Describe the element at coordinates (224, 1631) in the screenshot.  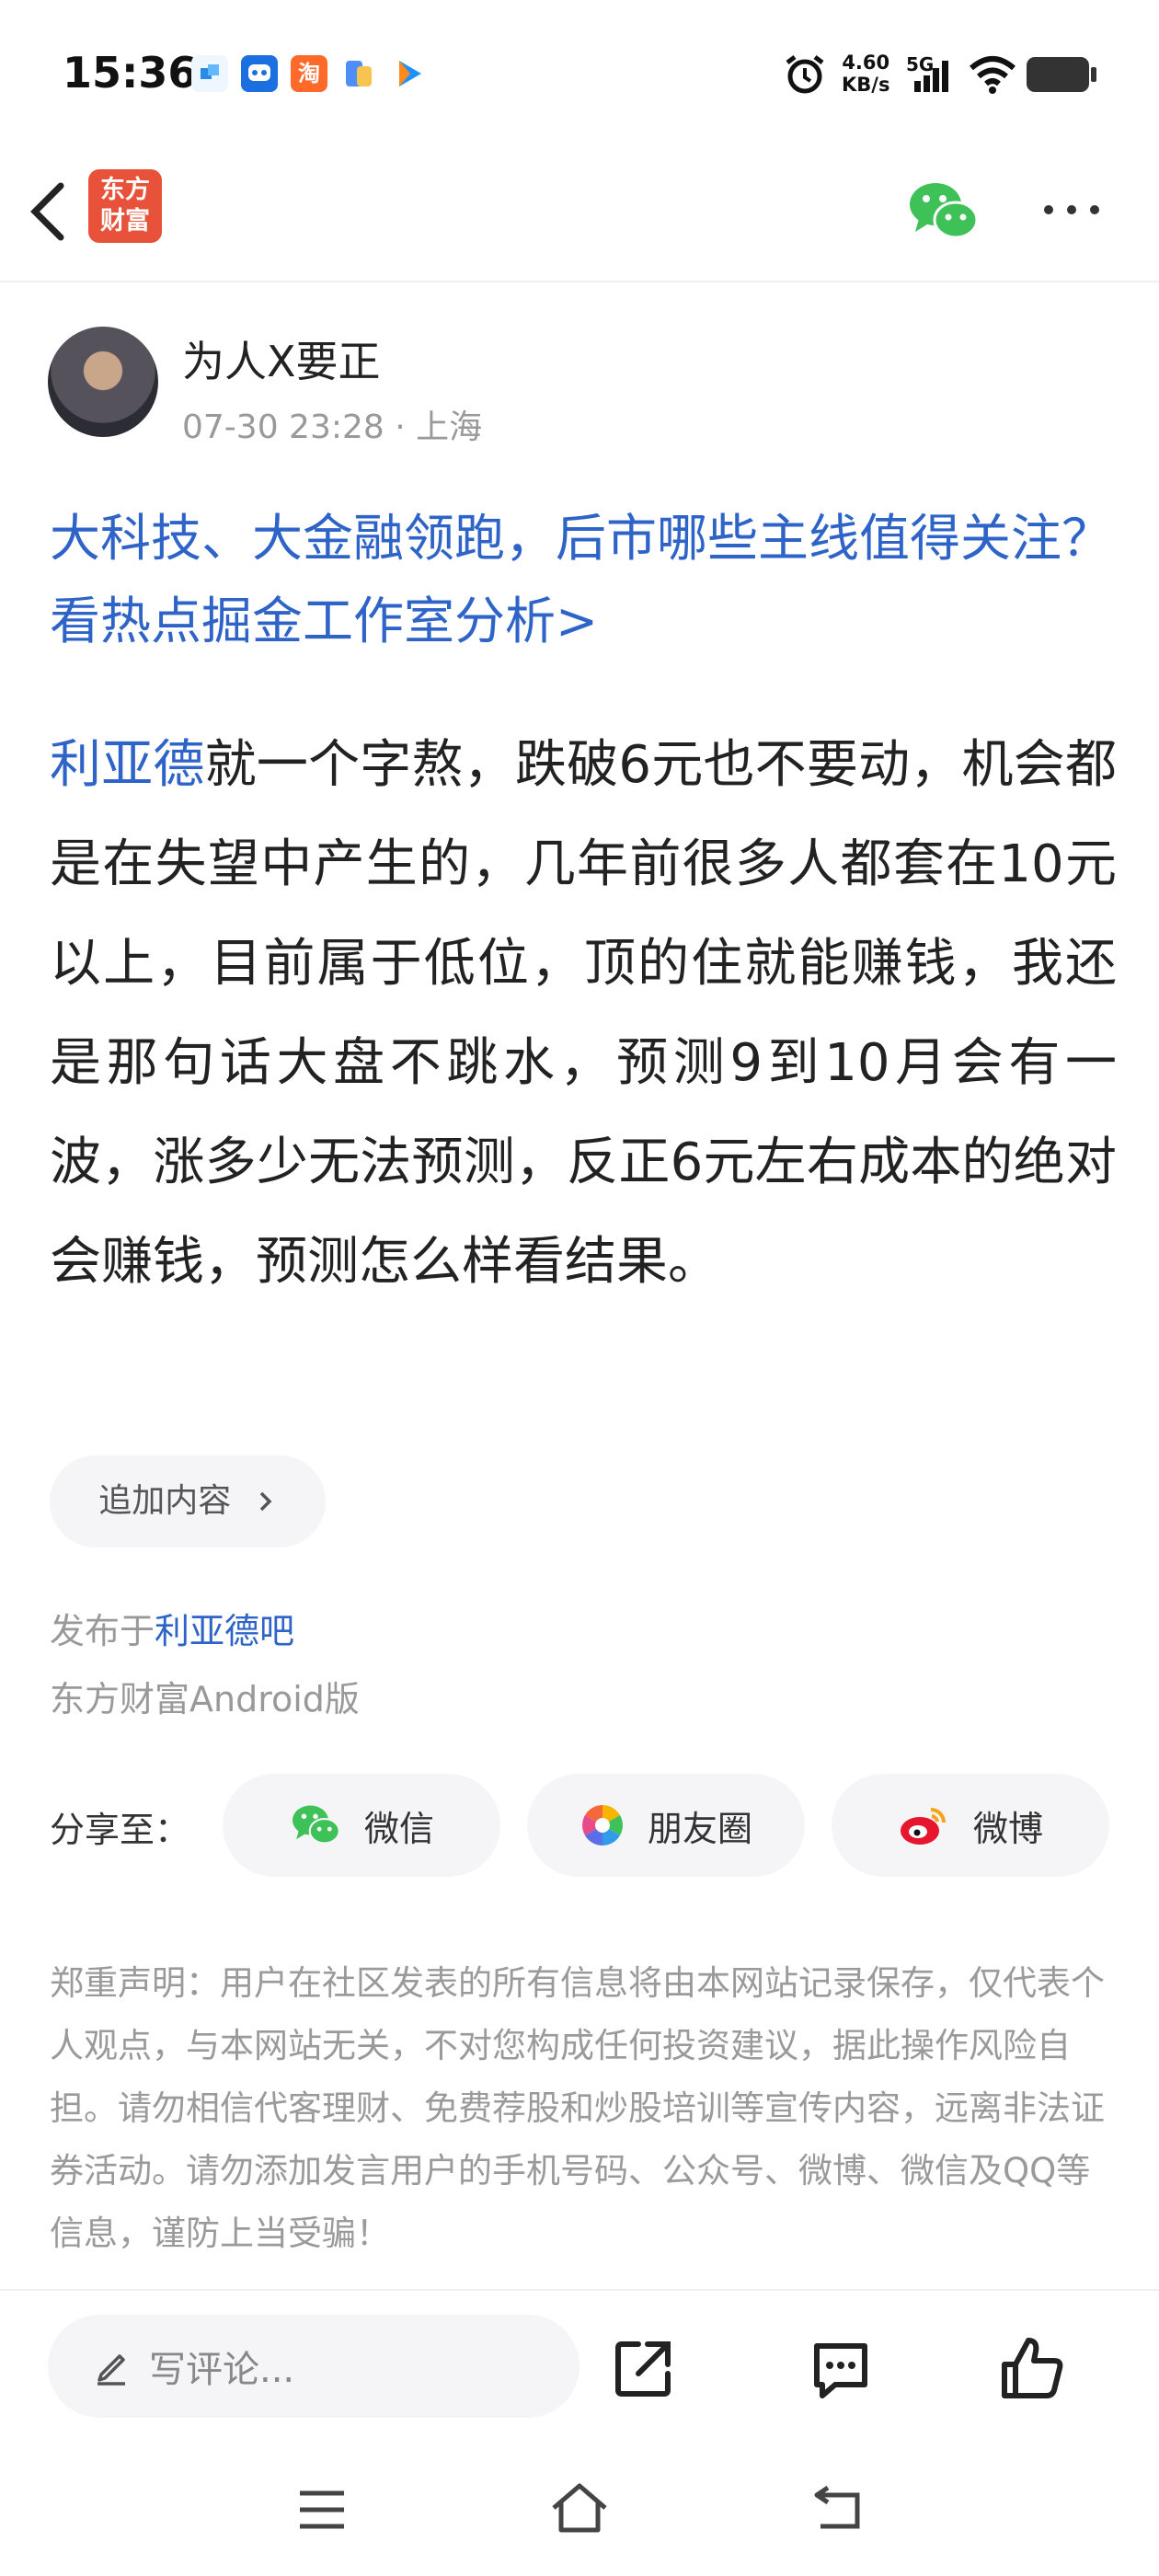
I see `forum-link: 利亚德吧` at that location.